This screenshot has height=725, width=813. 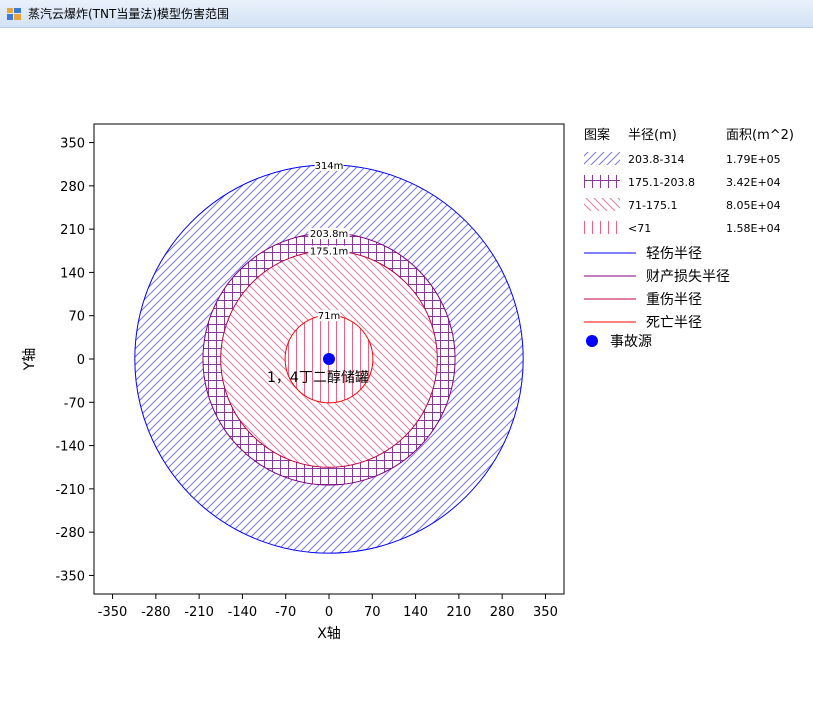 What do you see at coordinates (76, 317) in the screenshot?
I see `y-tick-label-4: 70` at bounding box center [76, 317].